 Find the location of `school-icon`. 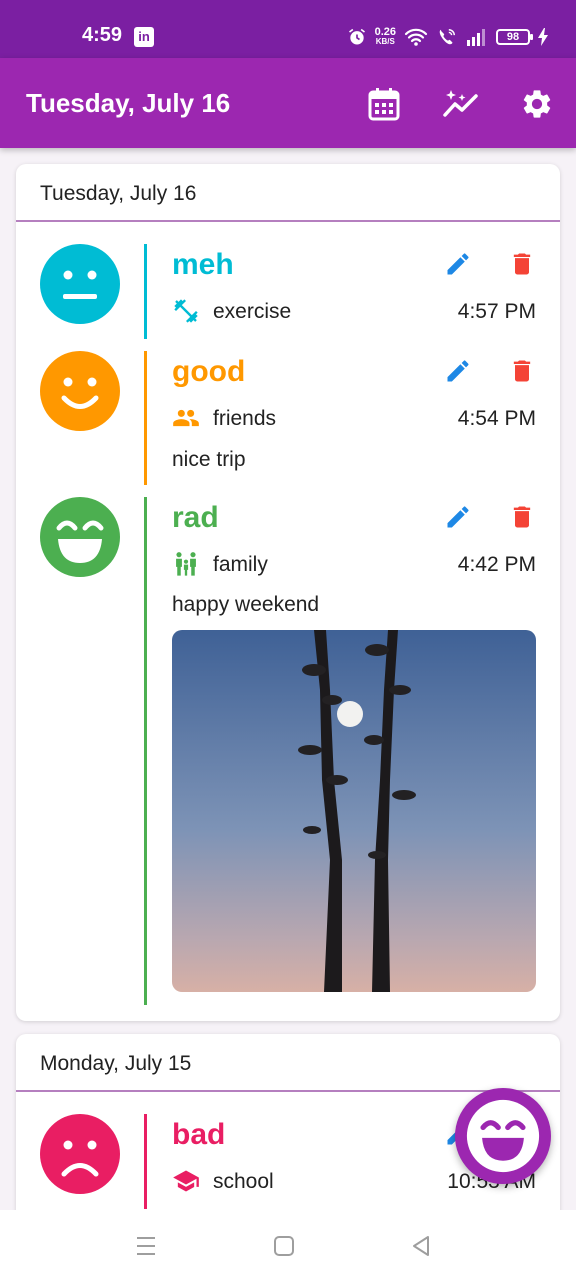

school-icon is located at coordinates (186, 1181).